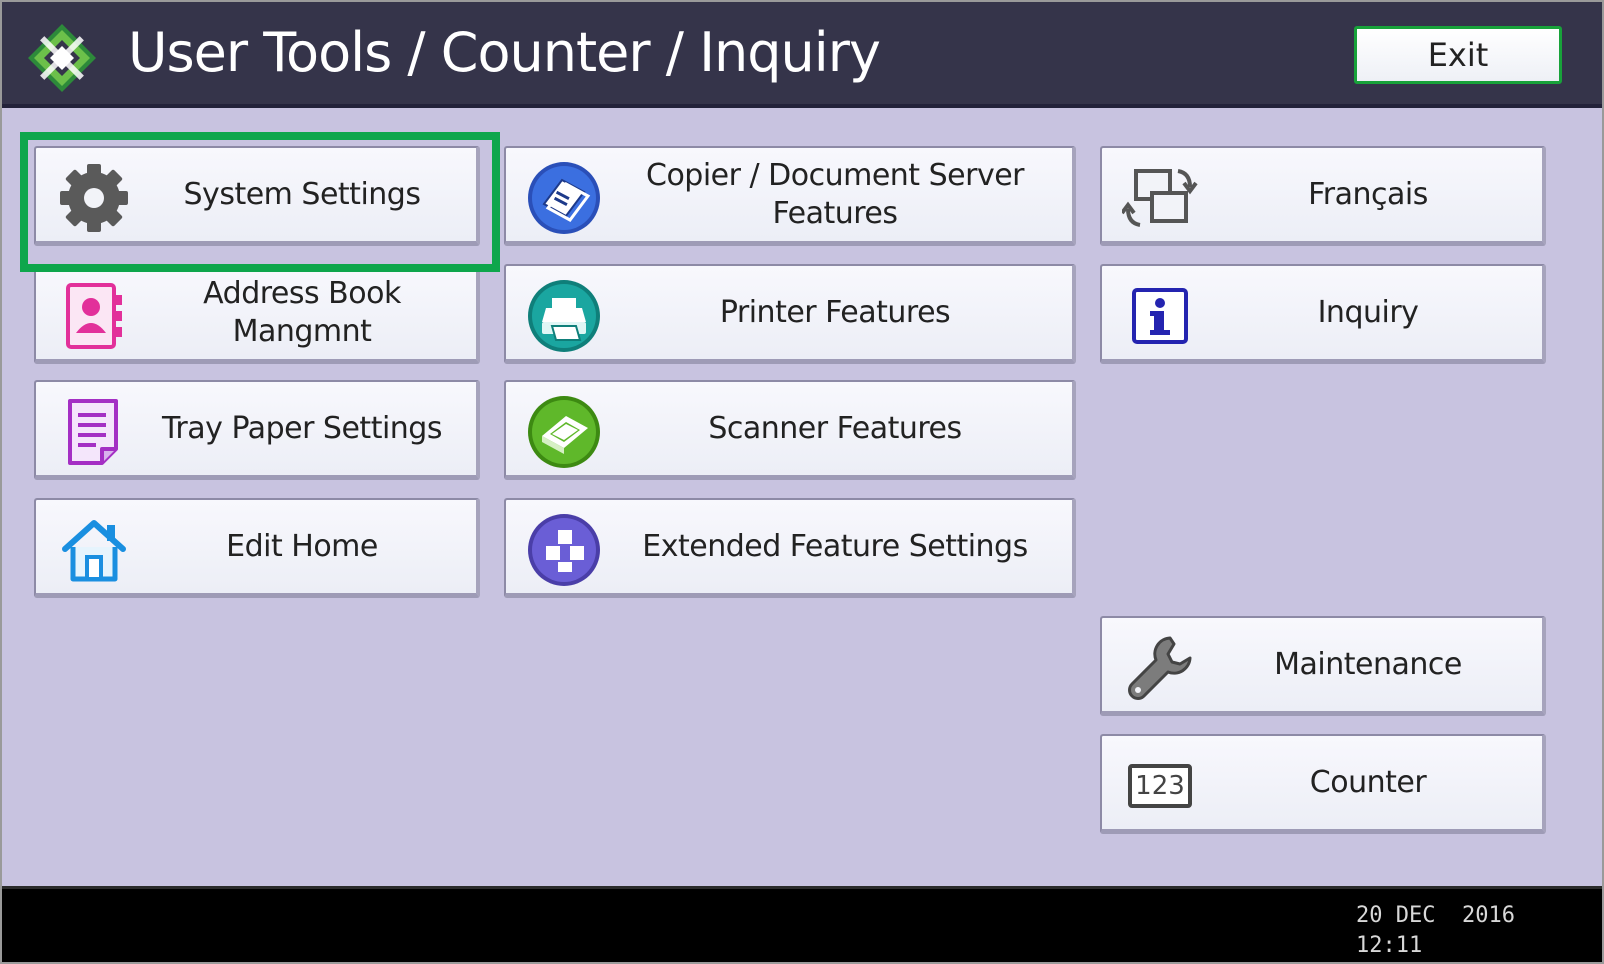 Image resolution: width=1604 pixels, height=964 pixels. What do you see at coordinates (1368, 312) in the screenshot?
I see `inquiry-label: Inquiry` at bounding box center [1368, 312].